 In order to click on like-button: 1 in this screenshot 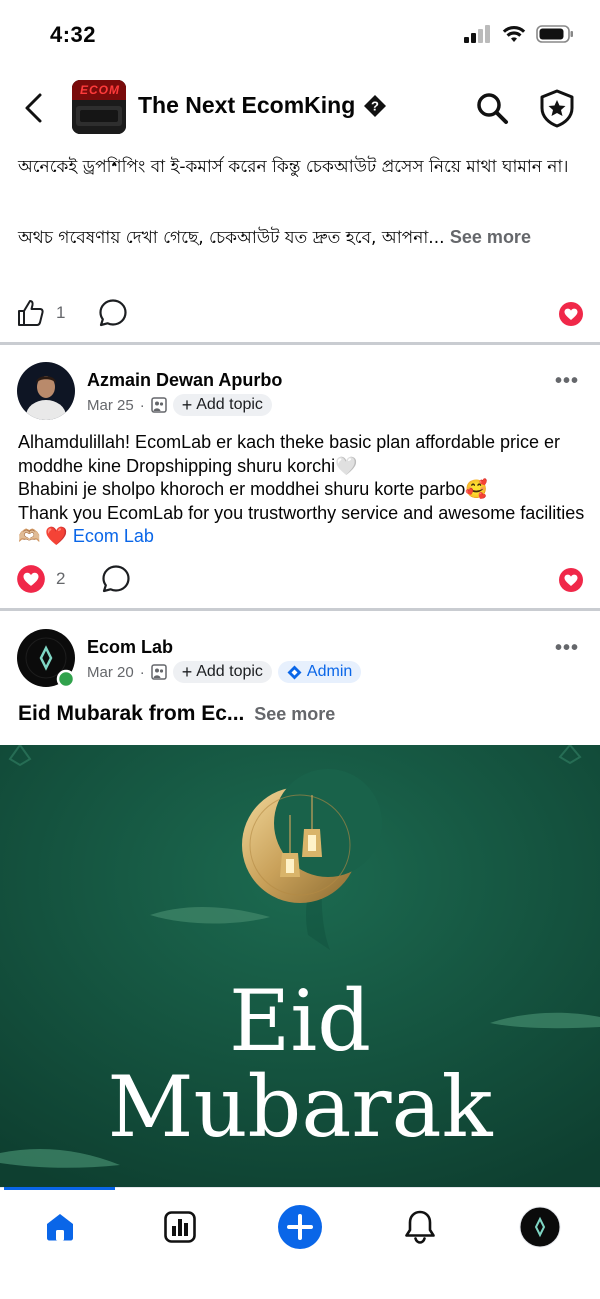, I will do `click(40, 313)`.